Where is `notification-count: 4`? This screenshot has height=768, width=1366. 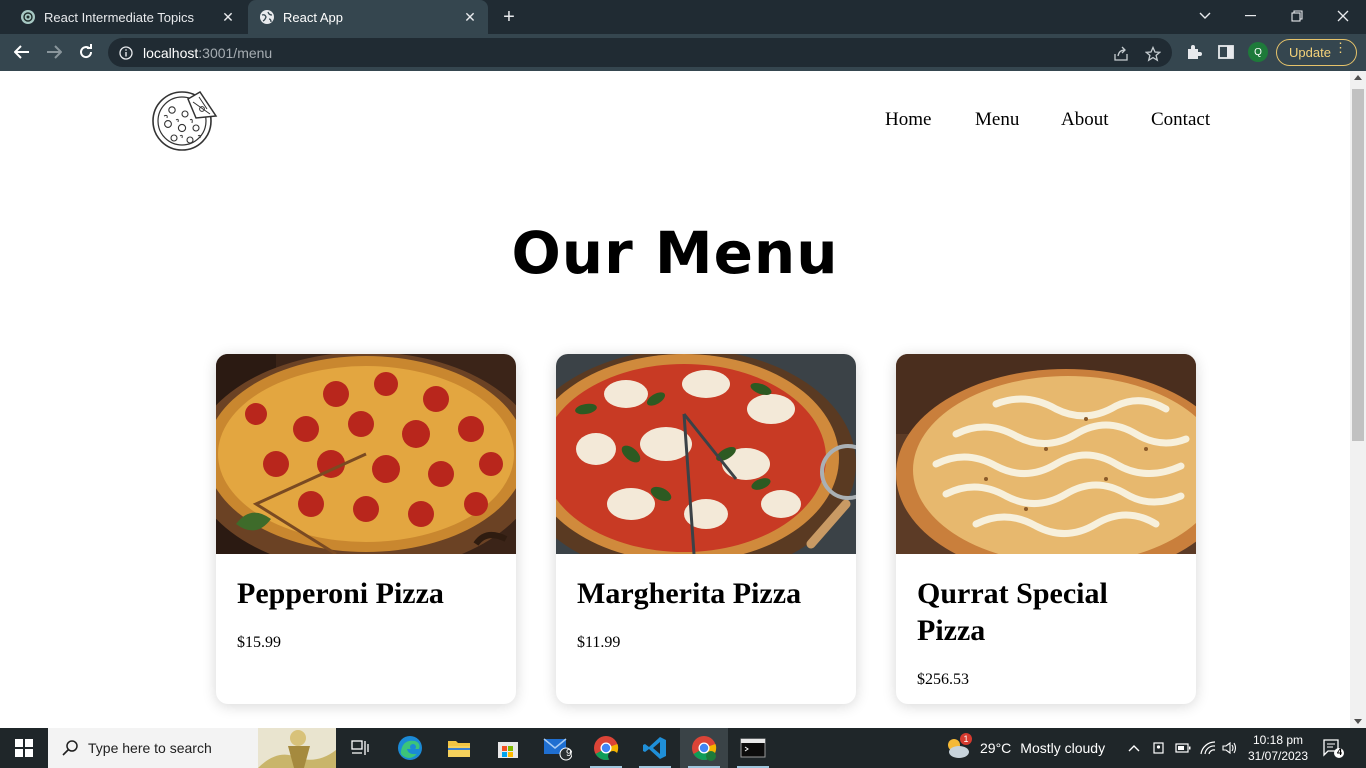
notification-count: 4 is located at coordinates (1339, 752).